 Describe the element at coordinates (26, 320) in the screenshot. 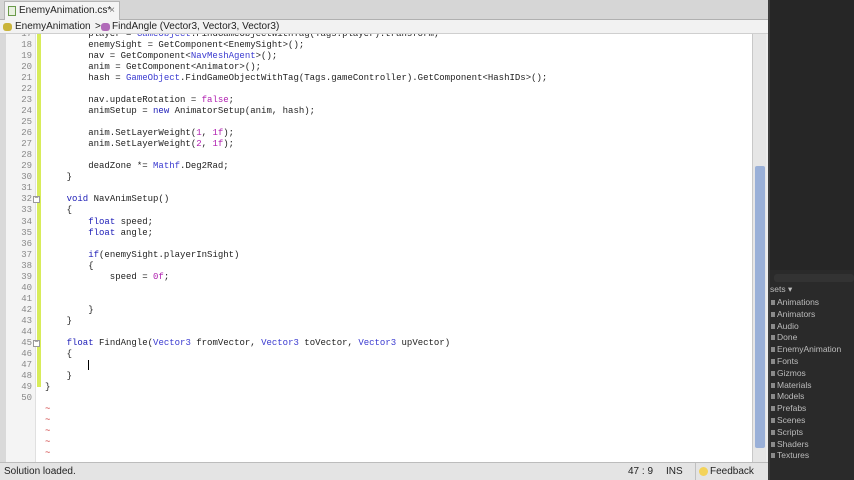

I see `line-number: 43` at that location.